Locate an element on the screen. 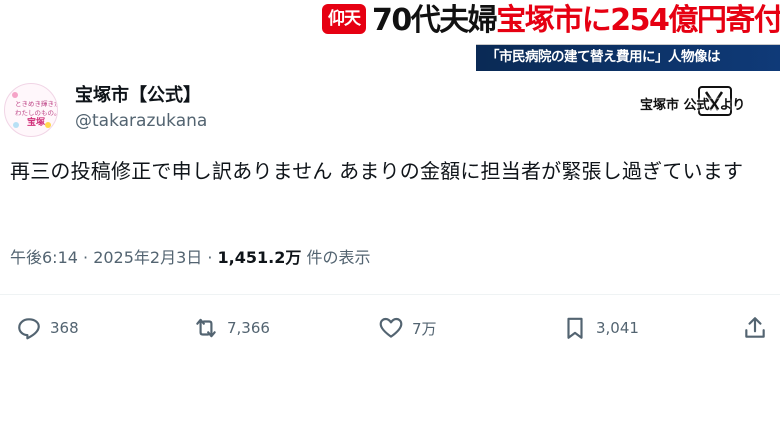 The width and height of the screenshot is (780, 433). divider is located at coordinates (390, 294).